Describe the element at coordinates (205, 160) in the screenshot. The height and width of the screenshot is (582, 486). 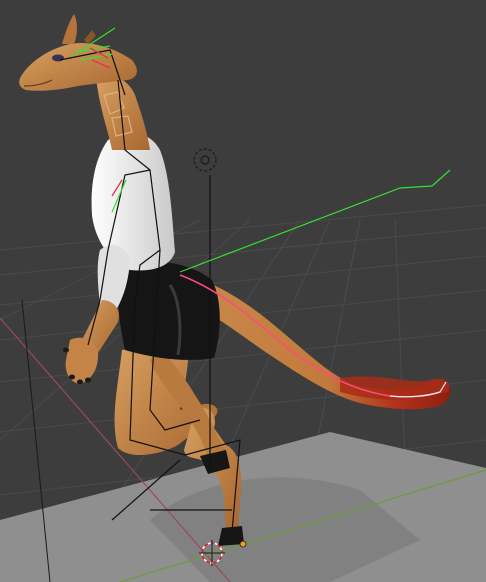
I see `empty-target-icon` at that location.